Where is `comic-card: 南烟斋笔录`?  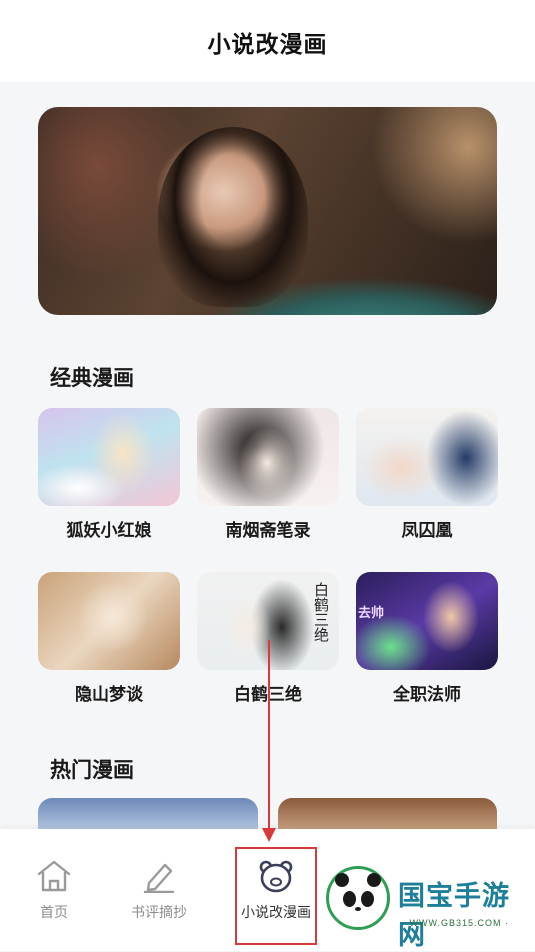 comic-card: 南烟斋笔录 is located at coordinates (268, 474).